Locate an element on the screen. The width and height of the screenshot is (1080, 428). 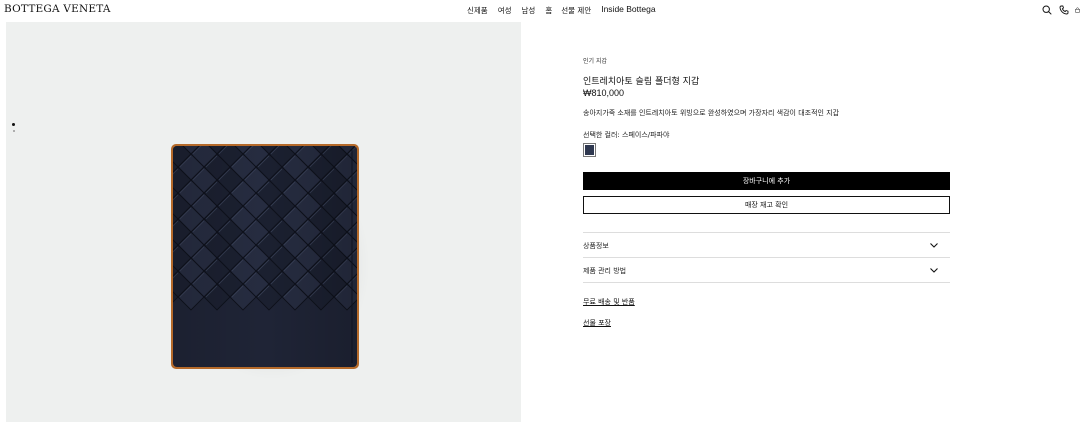
header-icons is located at coordinates (1060, 9).